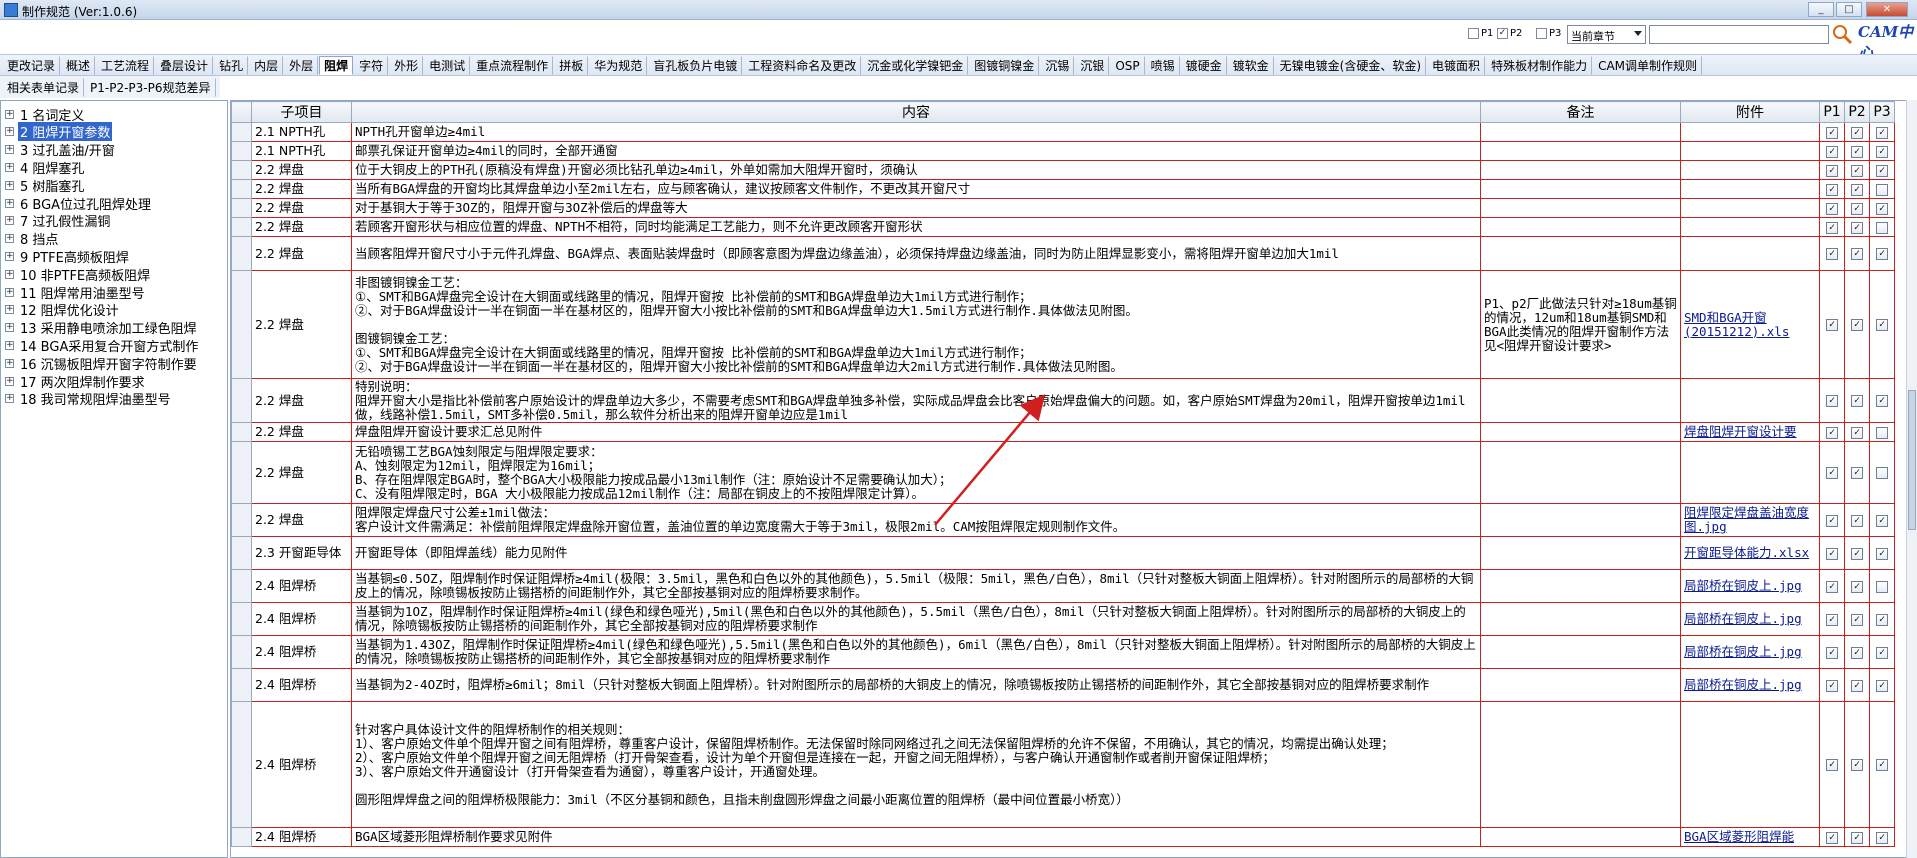 This screenshot has height=858, width=1917. I want to click on nav-tab-14: 盲孔板负片电镀, so click(695, 65).